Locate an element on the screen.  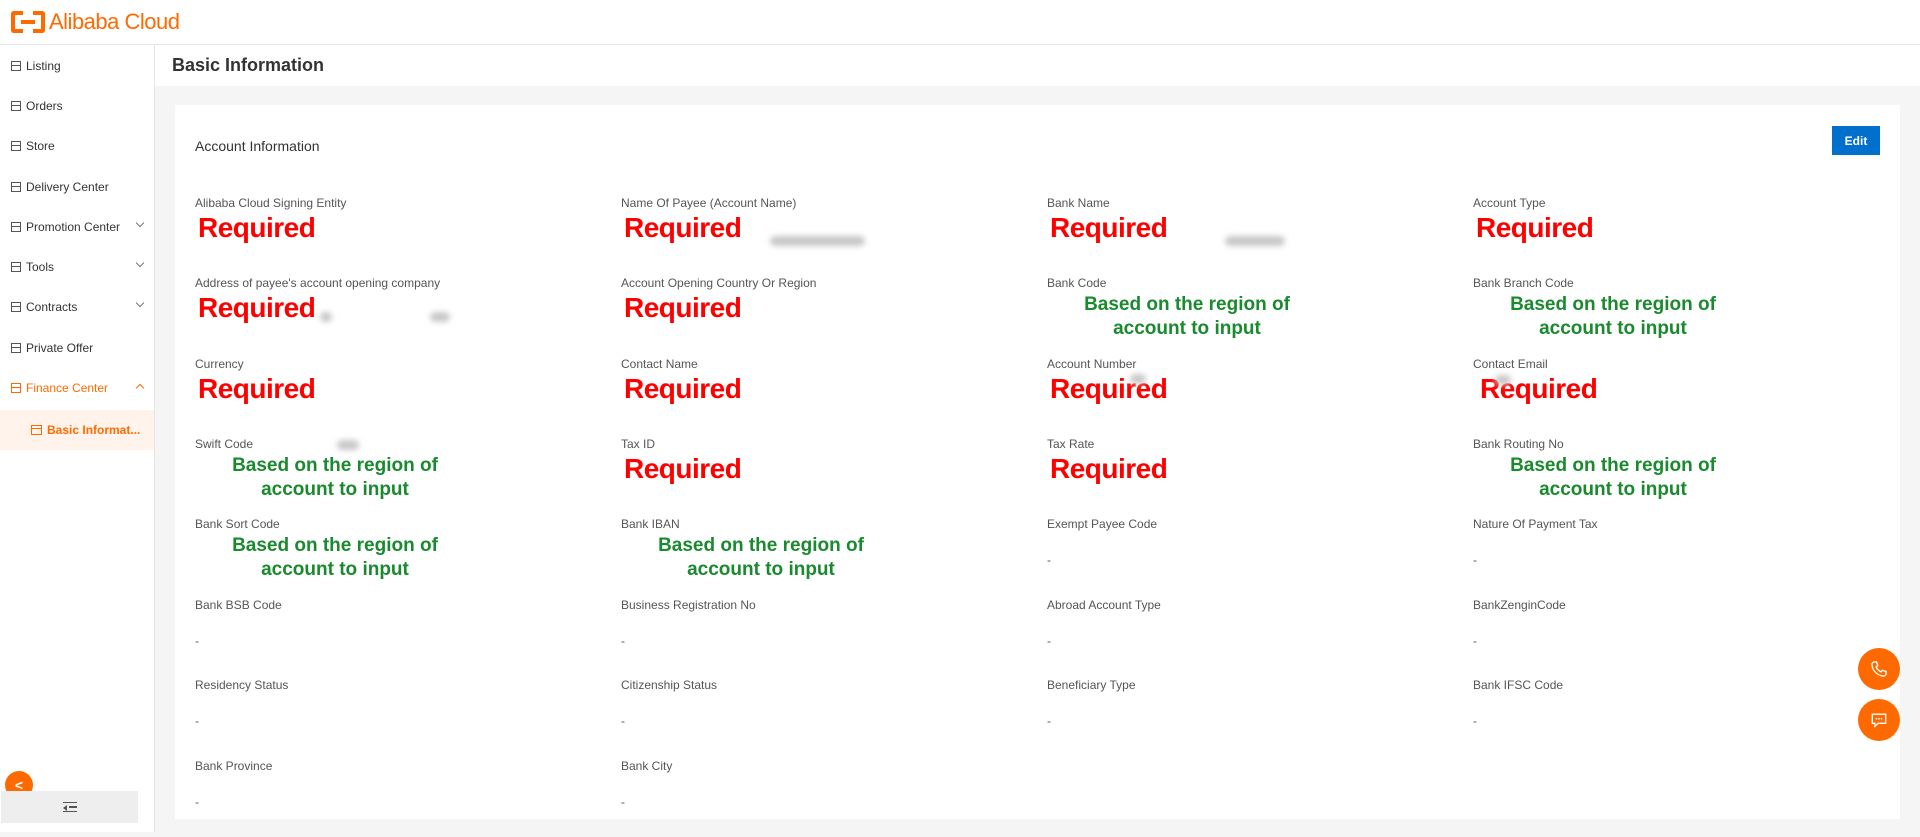
field-bank-bsb-code: Bank BSB Code - is located at coordinates (405, 637).